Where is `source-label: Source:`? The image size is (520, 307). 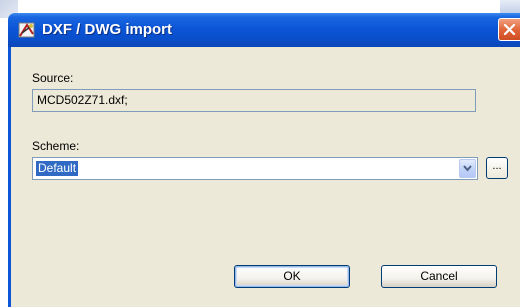
source-label: Source: is located at coordinates (53, 78).